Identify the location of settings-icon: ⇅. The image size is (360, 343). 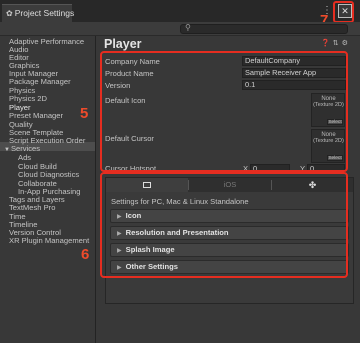
(337, 43).